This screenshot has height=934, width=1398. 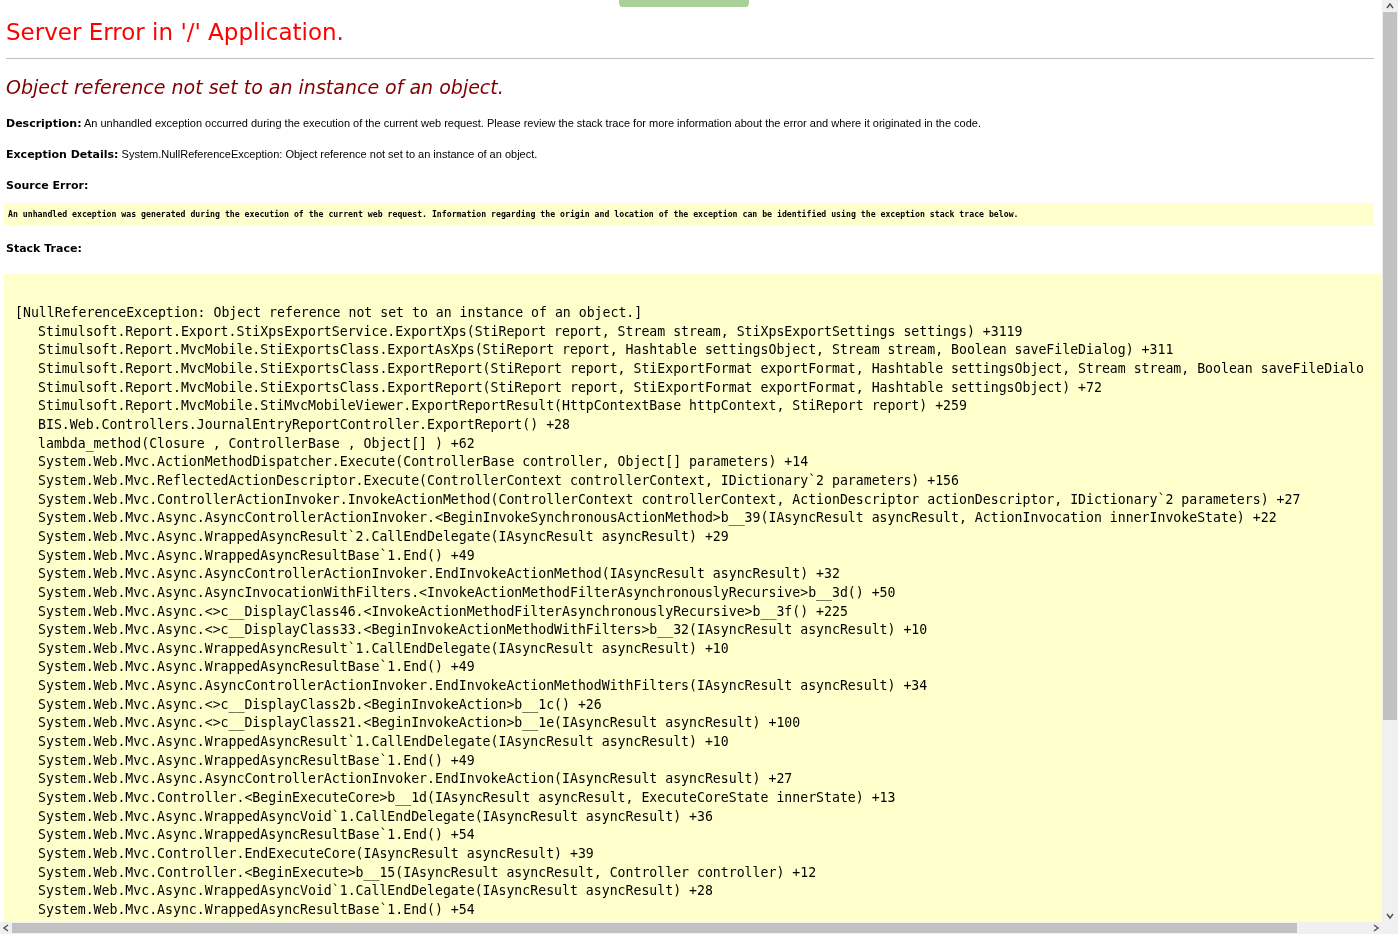 What do you see at coordinates (292, 425) in the screenshot?
I see `stack-frame: BIS.Web.Controllers.JournalEntryReportController.ExportReport() +28` at bounding box center [292, 425].